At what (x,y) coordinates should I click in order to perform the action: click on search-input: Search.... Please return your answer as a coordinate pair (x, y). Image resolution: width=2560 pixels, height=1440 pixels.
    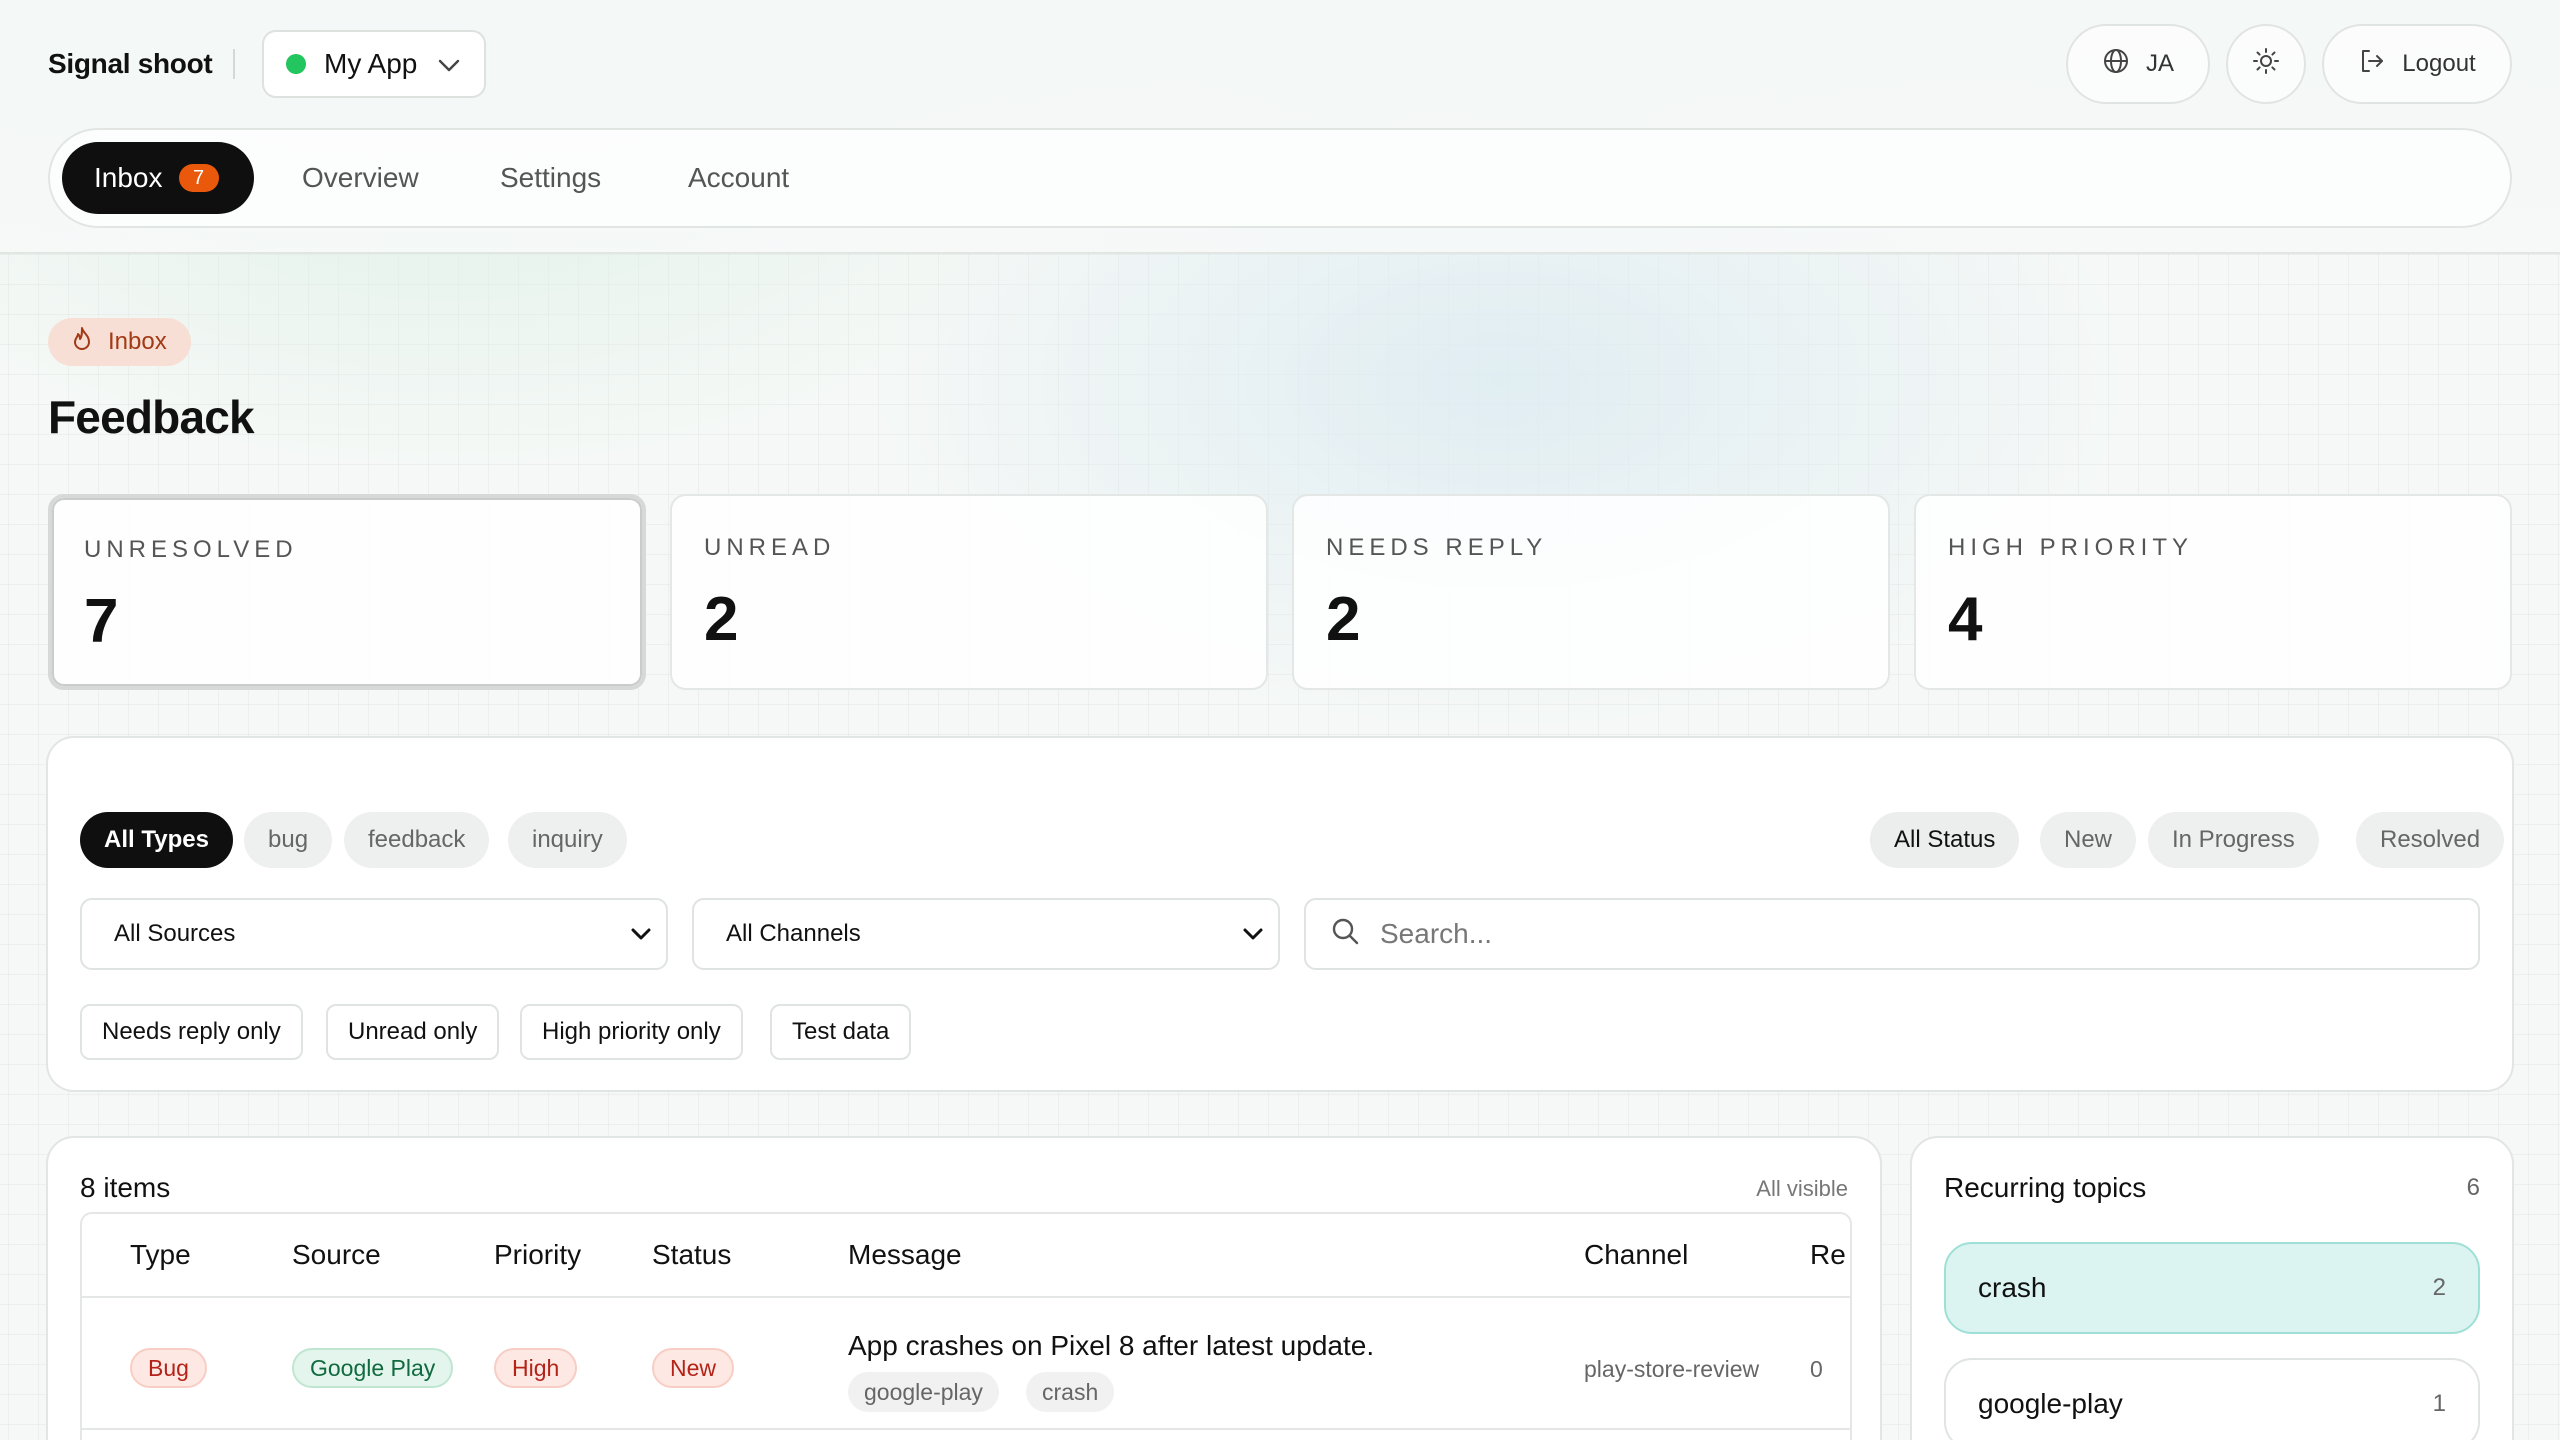
    Looking at the image, I should click on (1892, 934).